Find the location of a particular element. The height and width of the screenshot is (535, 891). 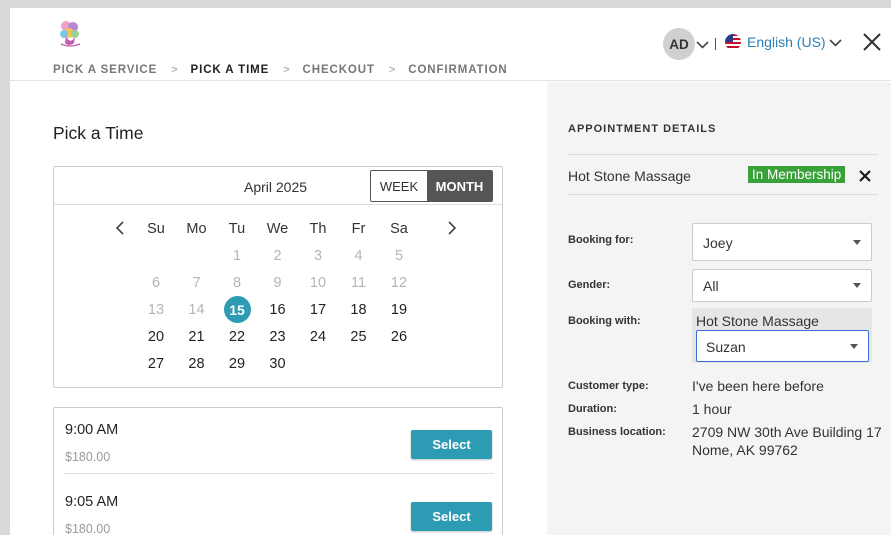

booking-with-select: Suzan is located at coordinates (782, 346).